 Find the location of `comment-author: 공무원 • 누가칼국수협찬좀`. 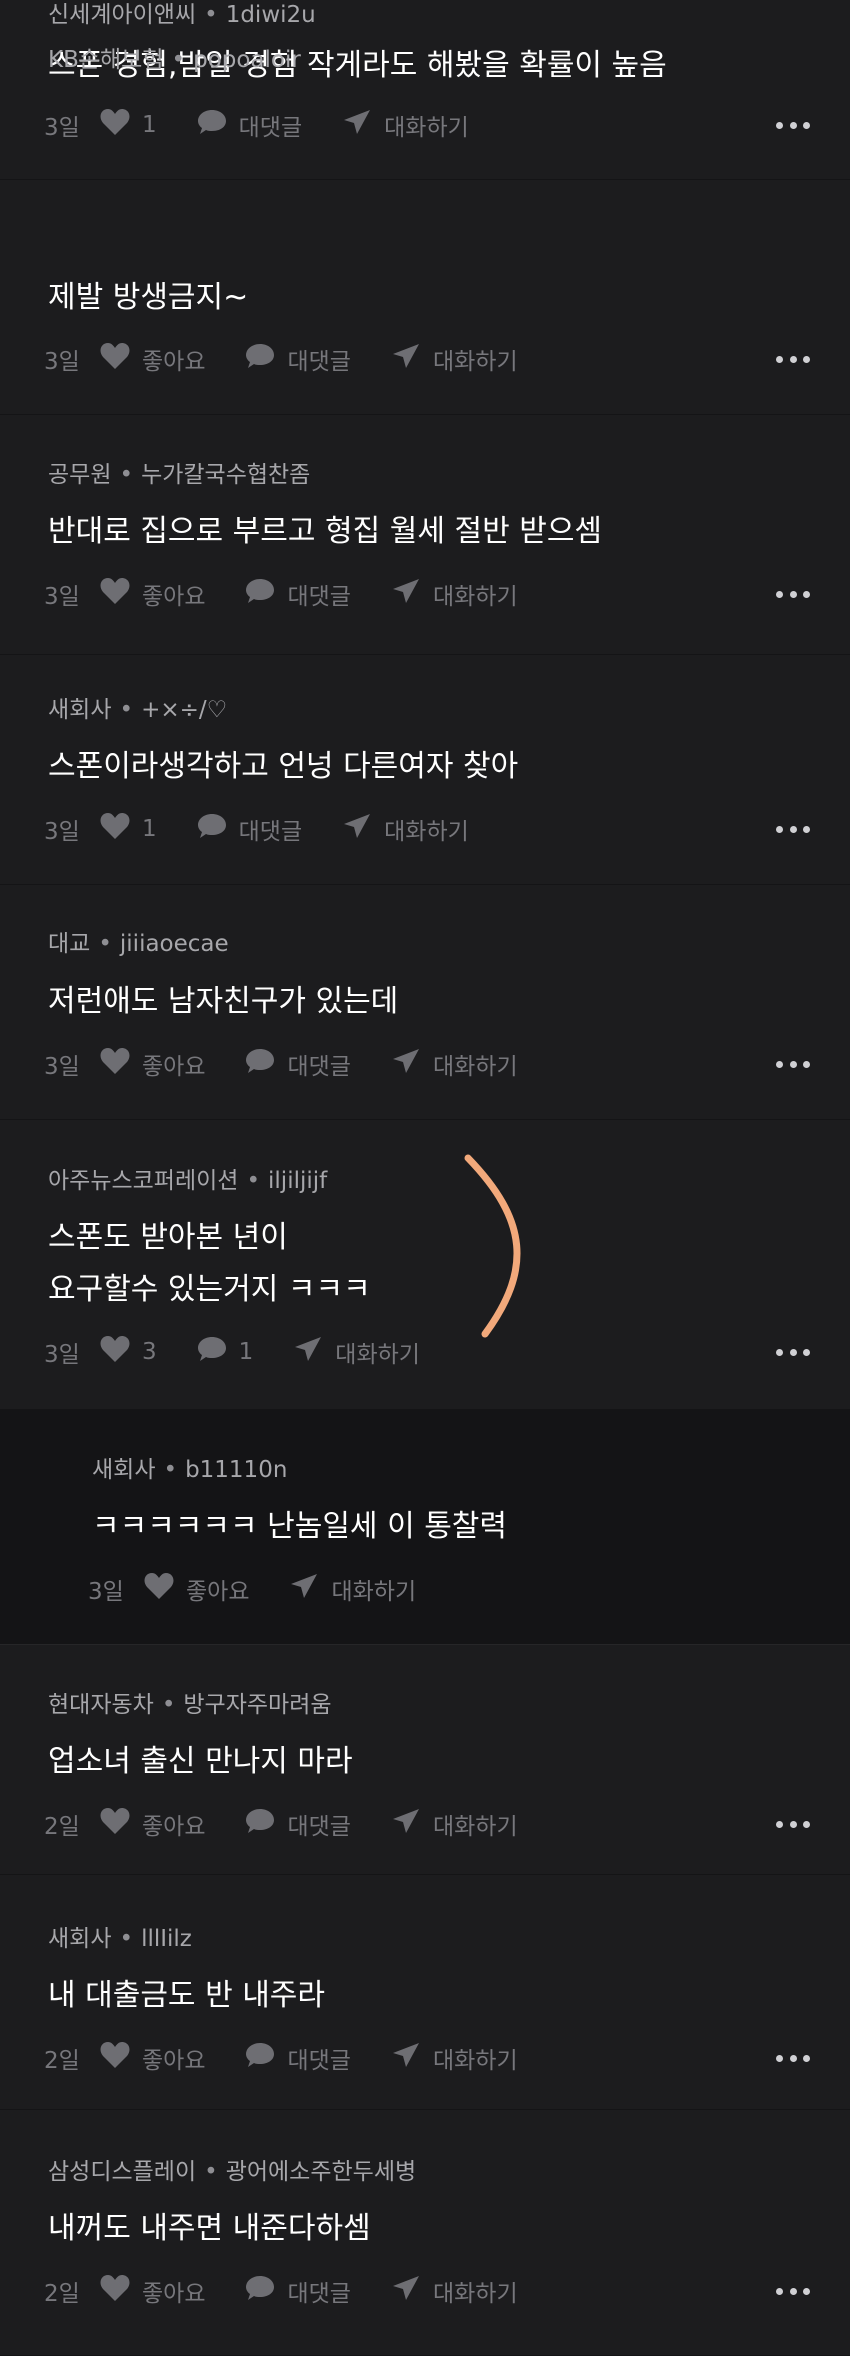

comment-author: 공무원 • 누가칼국수협찬좀 is located at coordinates (179, 475).